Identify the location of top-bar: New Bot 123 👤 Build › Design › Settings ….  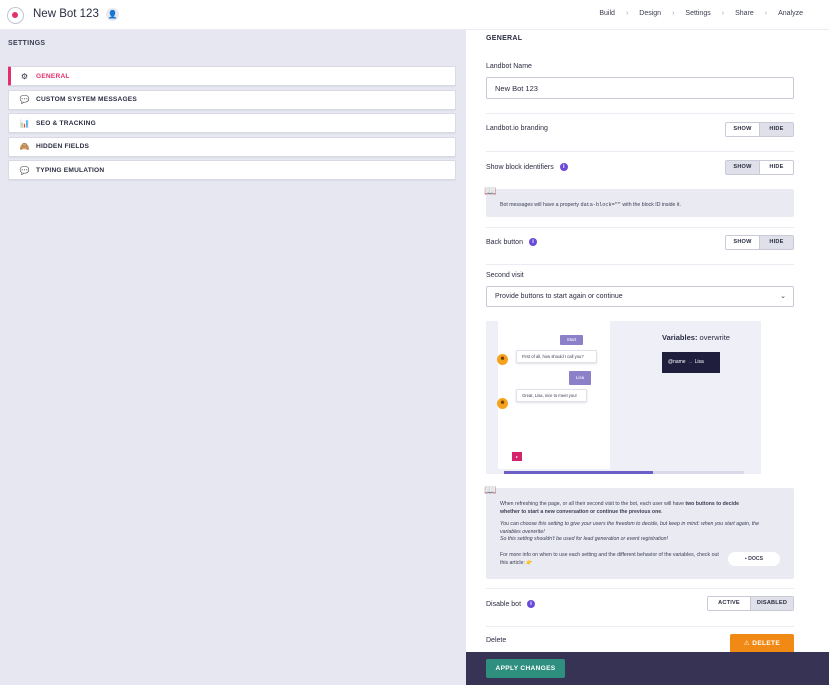
(414, 15).